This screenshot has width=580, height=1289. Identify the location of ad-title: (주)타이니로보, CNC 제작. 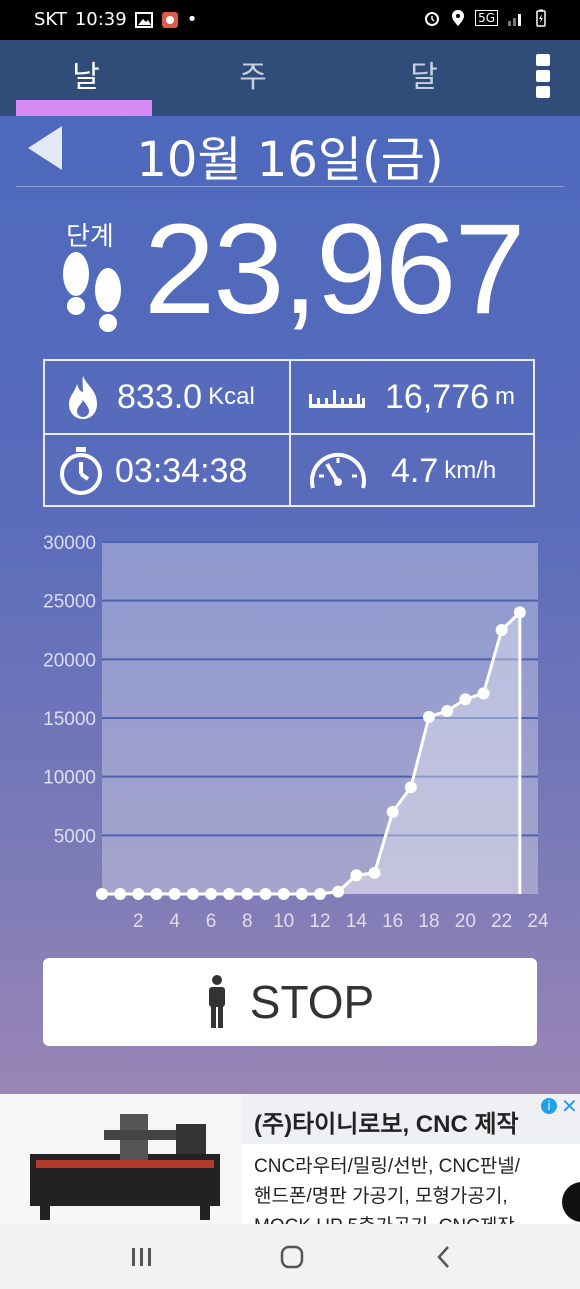
(386, 1121).